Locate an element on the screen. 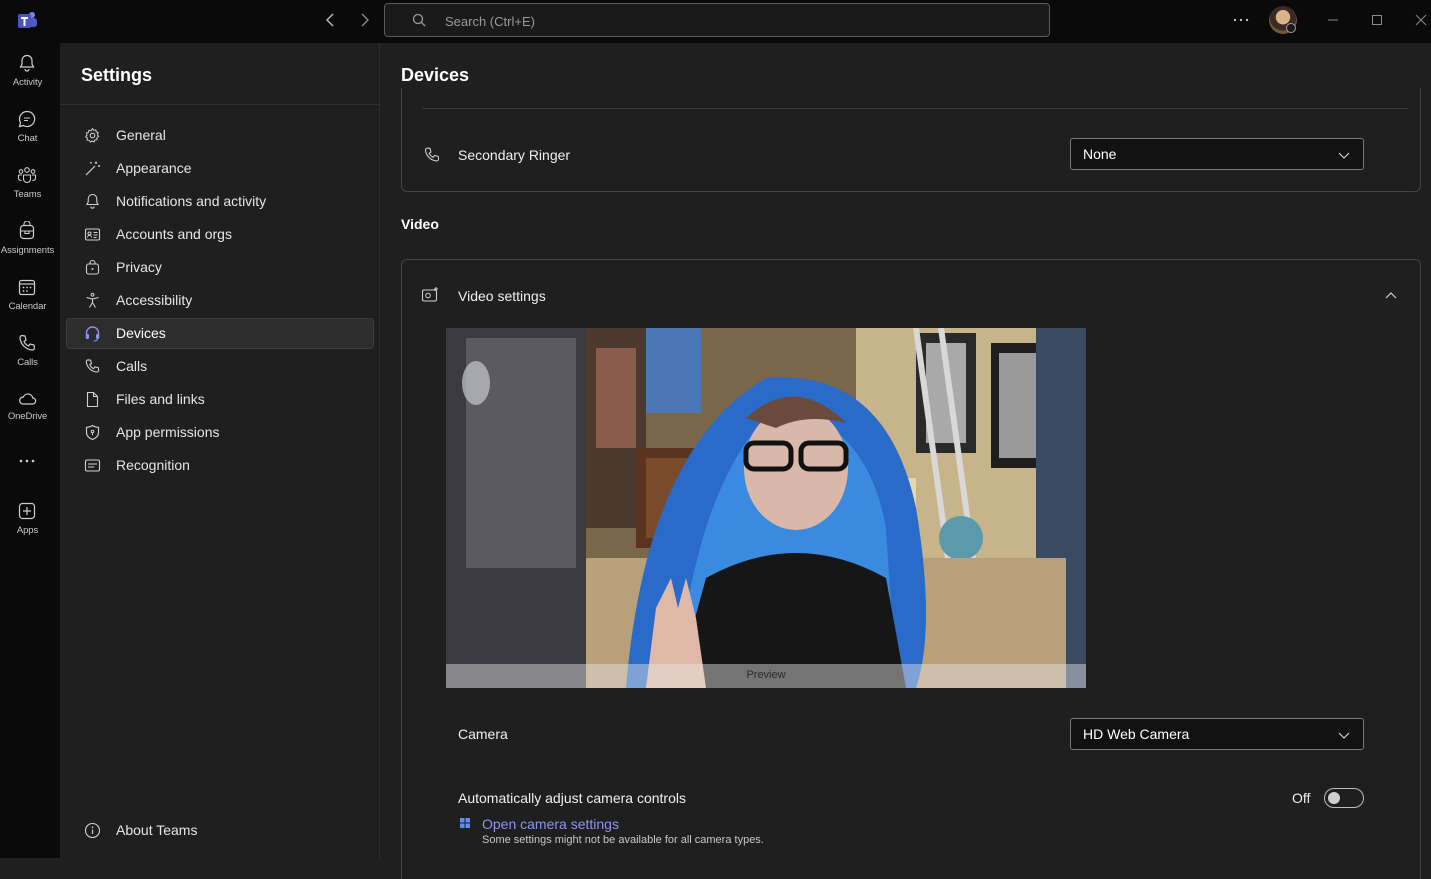 Image resolution: width=1431 pixels, height=879 pixels. rail-item-calls: Calls is located at coordinates (30, 359).